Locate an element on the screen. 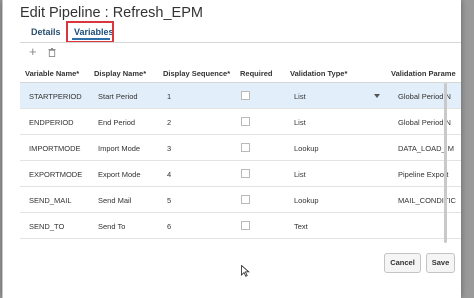  cancel-button: Cancel is located at coordinates (402, 263).